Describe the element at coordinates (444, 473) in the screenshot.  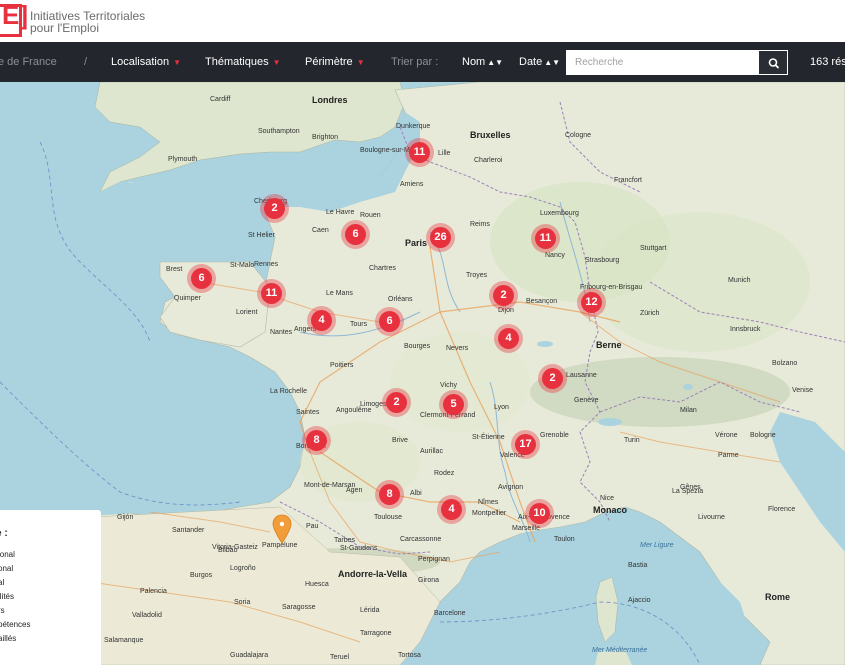
I see `map-label-rodez: Rodez` at that location.